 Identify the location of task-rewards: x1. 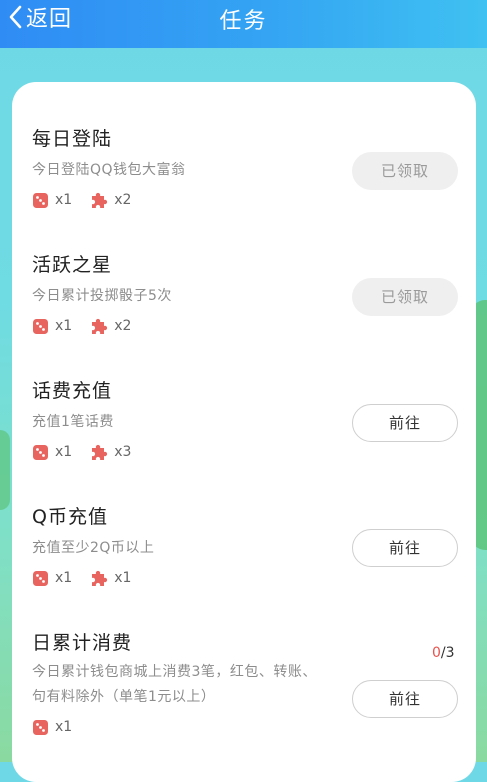
(247, 727).